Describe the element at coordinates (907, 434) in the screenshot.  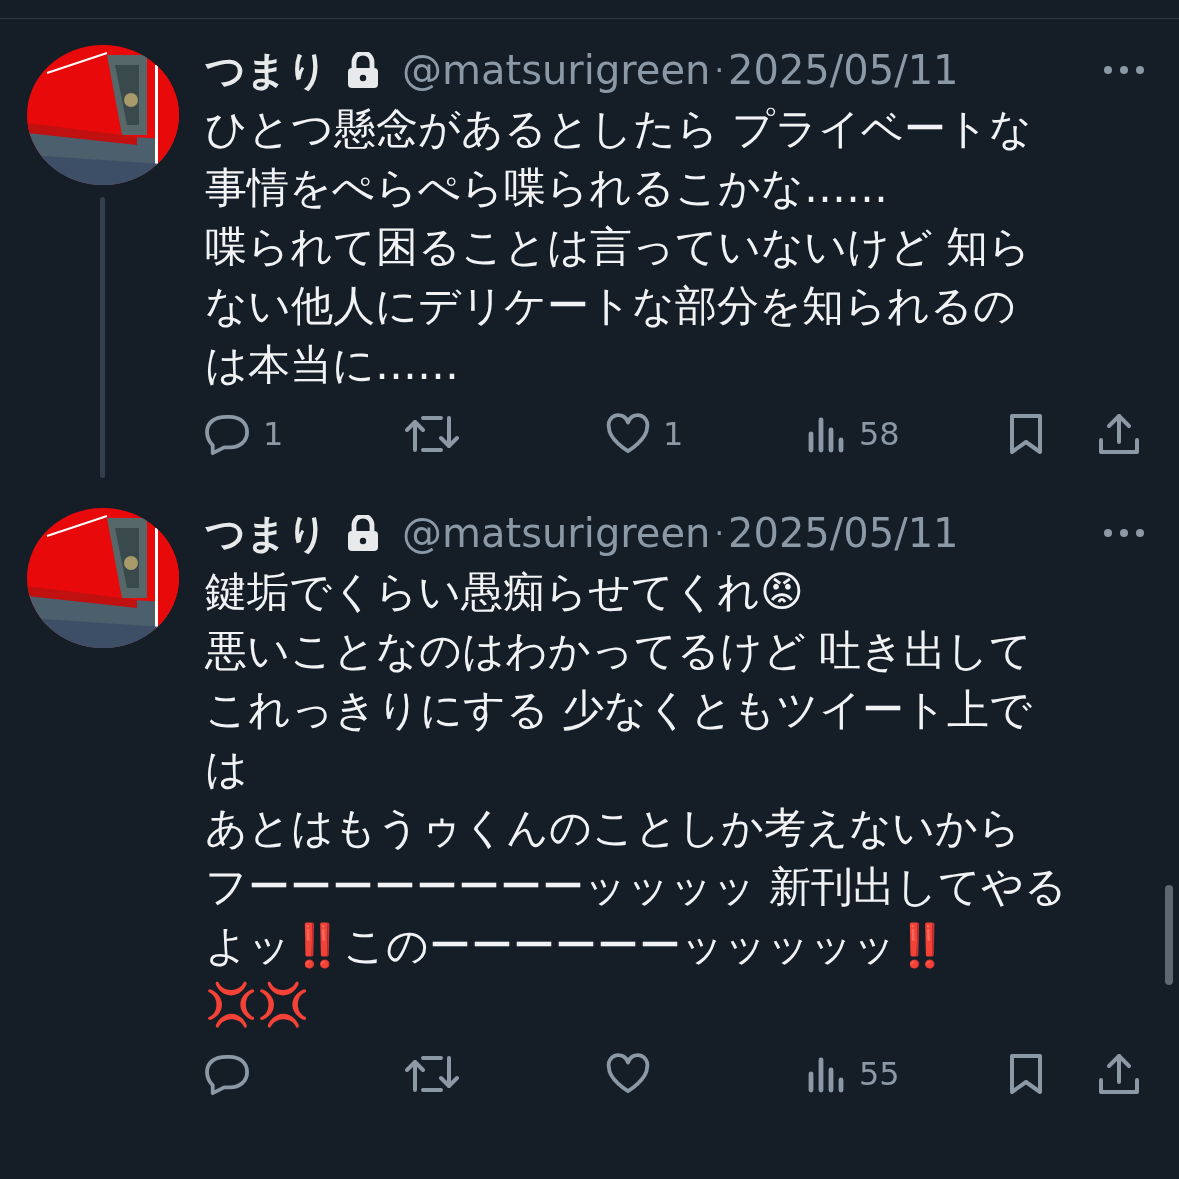
I see `views-button: 58` at that location.